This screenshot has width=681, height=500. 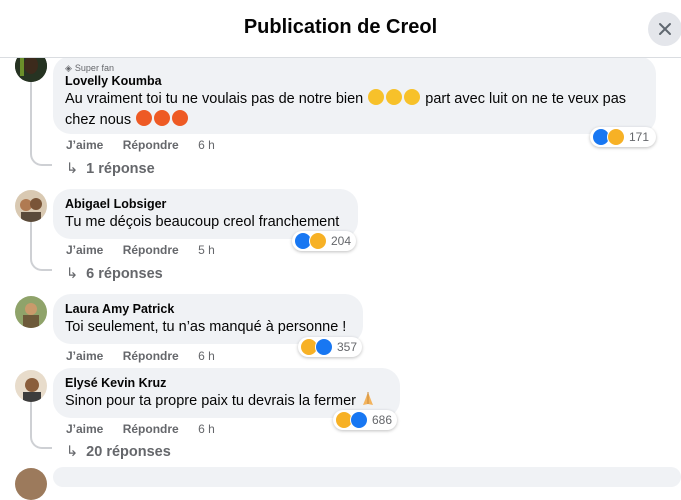 I want to click on super-fan-badge: ◈ Super fan, so click(x=89, y=68).